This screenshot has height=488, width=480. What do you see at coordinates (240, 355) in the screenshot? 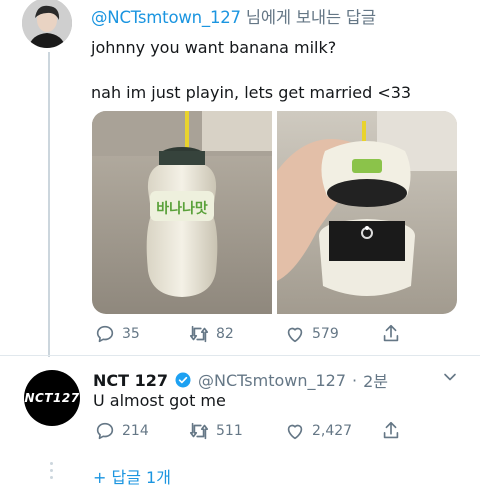
I see `tweet-divider` at bounding box center [240, 355].